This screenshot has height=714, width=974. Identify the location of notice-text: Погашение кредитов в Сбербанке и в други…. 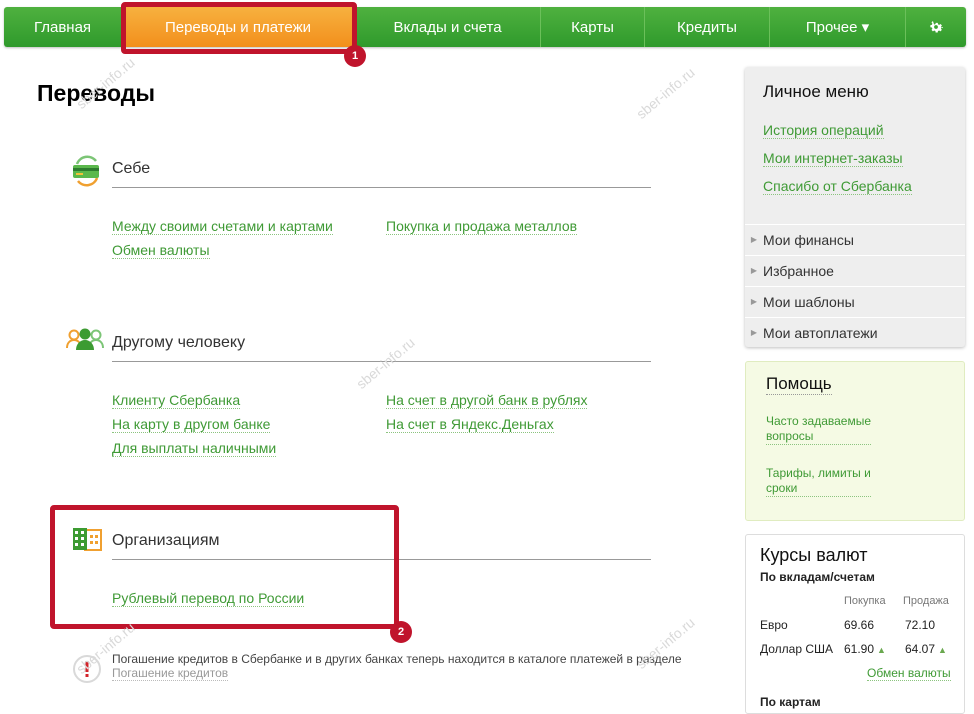
(397, 666).